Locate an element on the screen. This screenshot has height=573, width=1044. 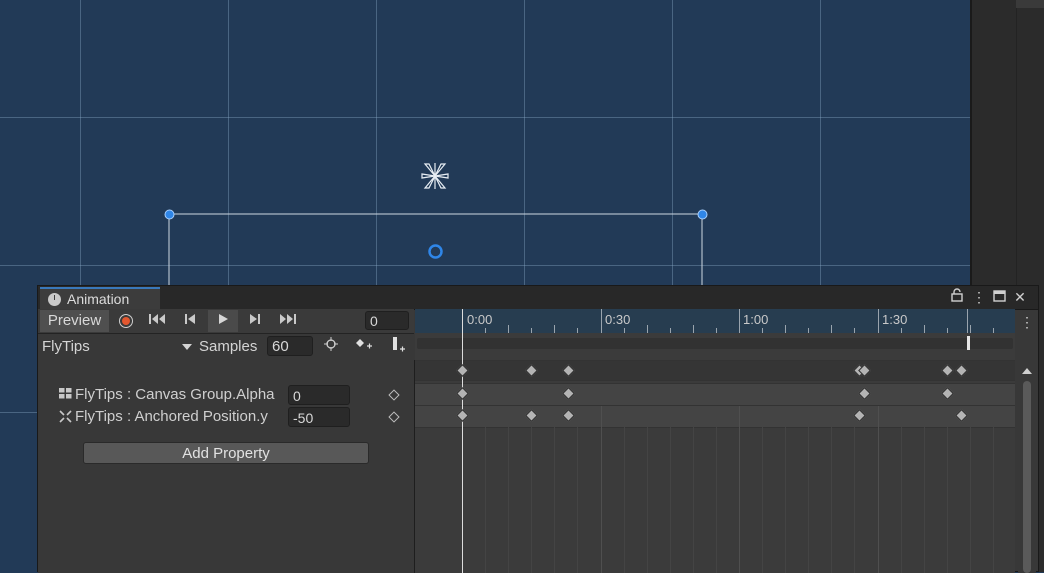
samples-label: Samples is located at coordinates (228, 346).